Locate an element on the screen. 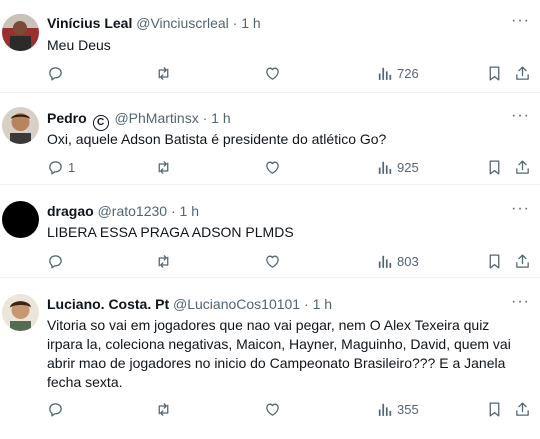 The height and width of the screenshot is (439, 540). author-name: Vinícius Leal is located at coordinates (89, 23).